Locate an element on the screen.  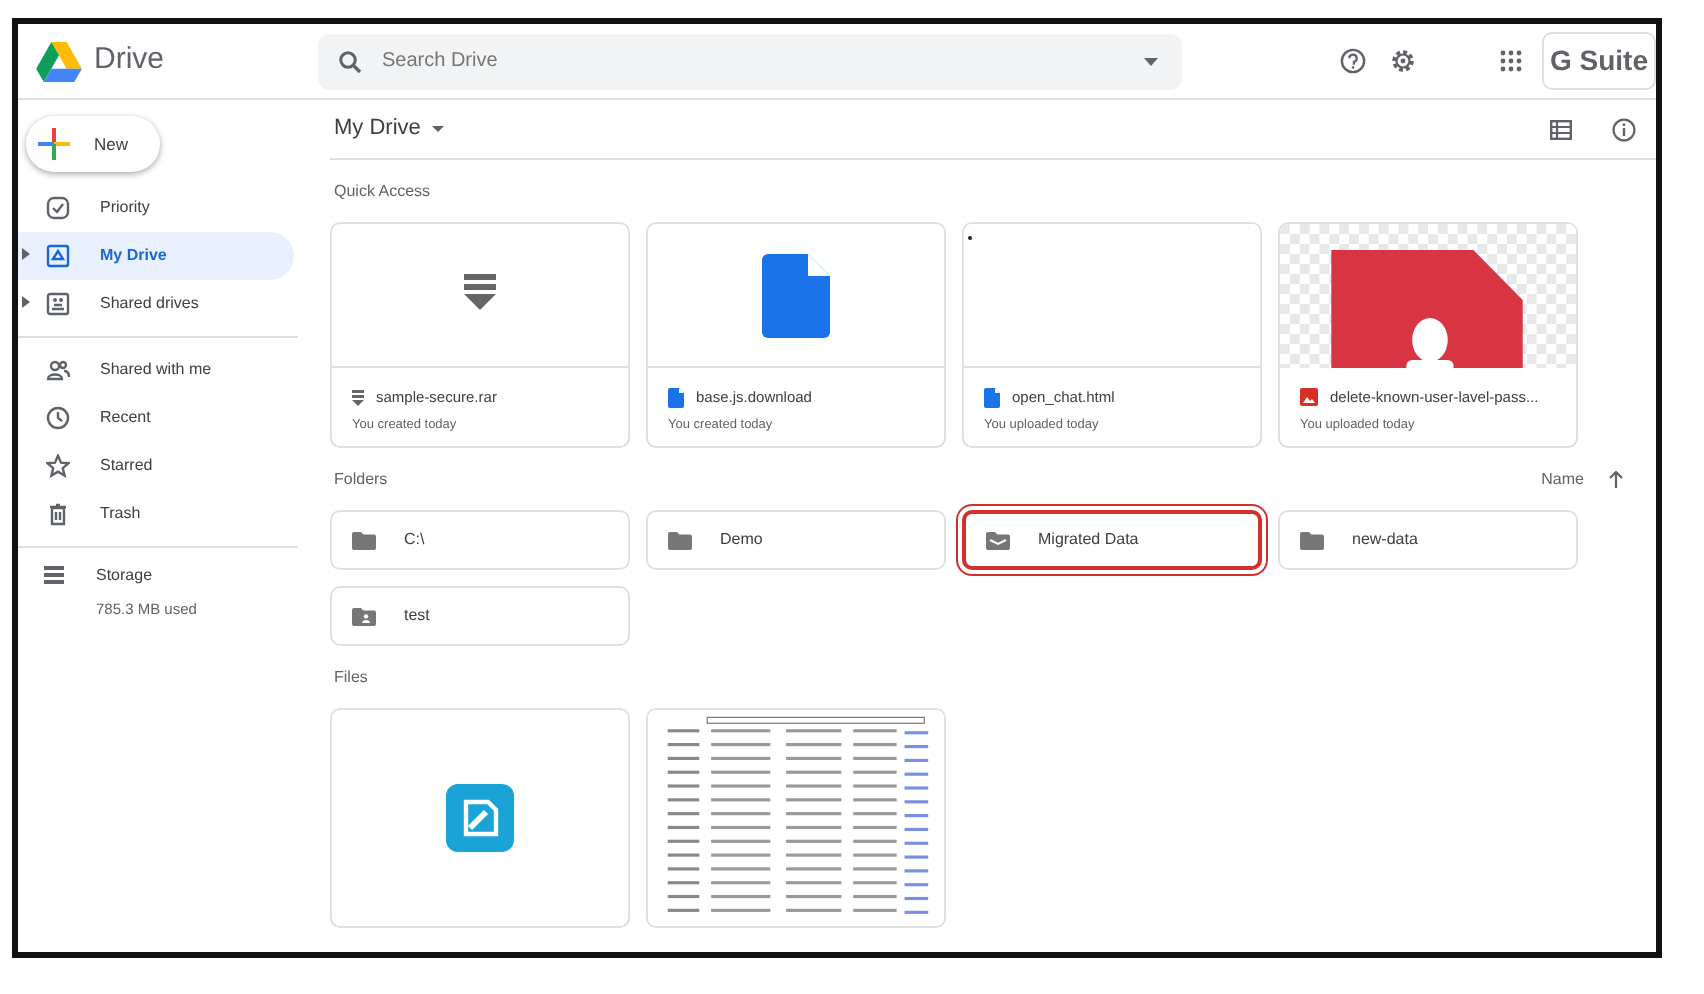
drive-logo-icon is located at coordinates (59, 61).